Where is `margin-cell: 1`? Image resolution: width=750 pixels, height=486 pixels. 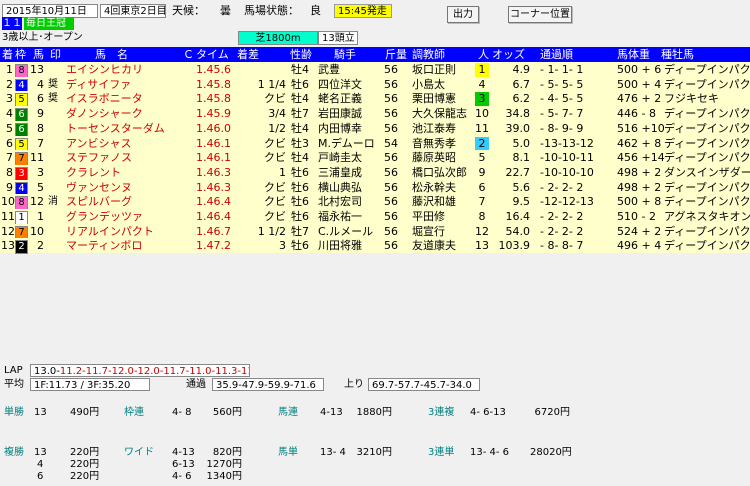
margin-cell: 1 is located at coordinates (282, 172).